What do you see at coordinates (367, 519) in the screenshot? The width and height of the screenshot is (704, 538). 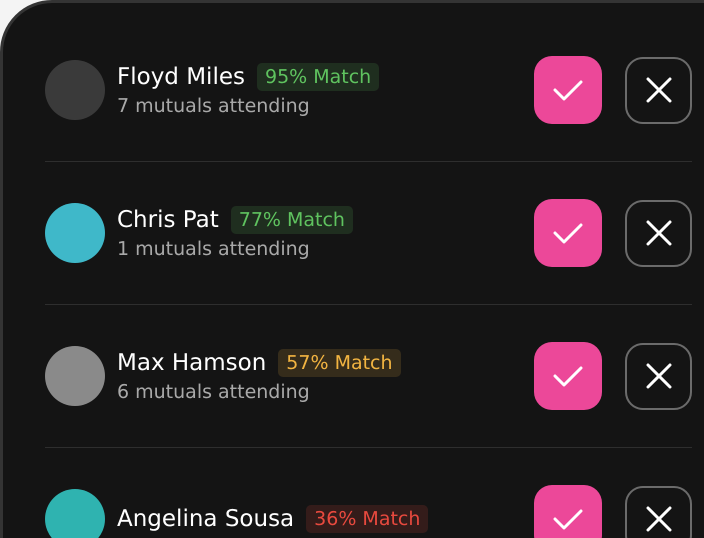 I see `match-percentage: 36% Match` at bounding box center [367, 519].